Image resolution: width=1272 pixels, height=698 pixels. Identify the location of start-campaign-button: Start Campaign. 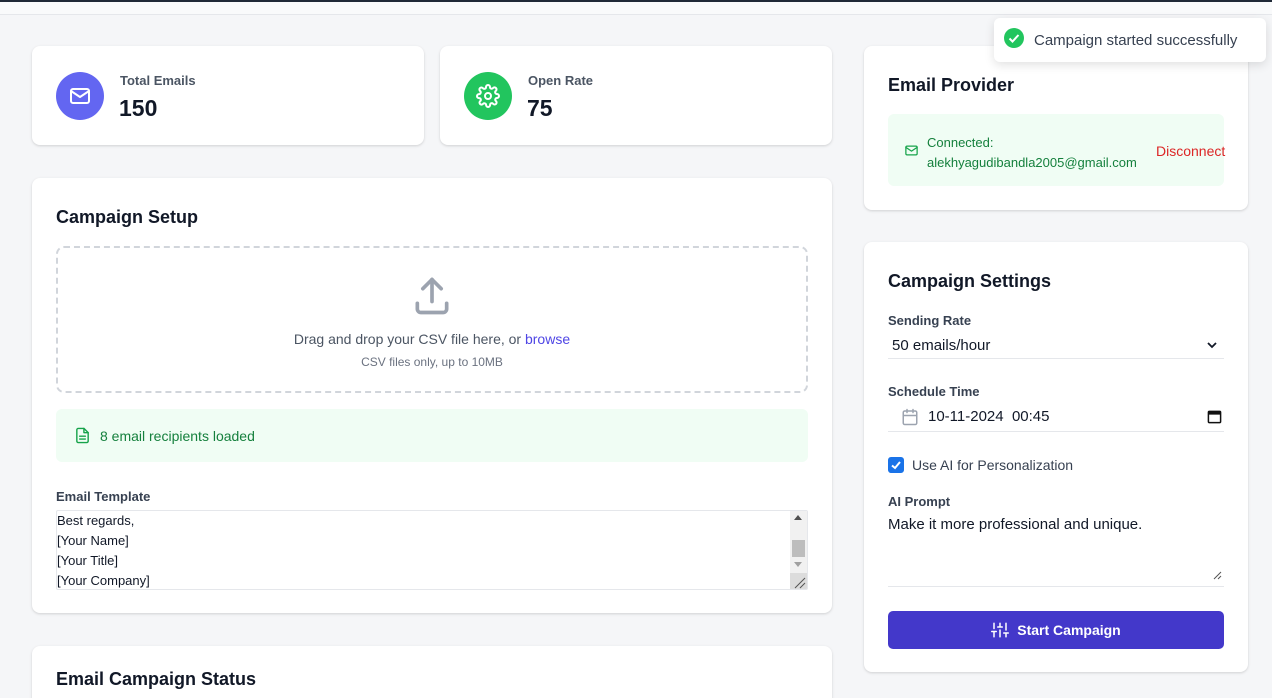
(1056, 630).